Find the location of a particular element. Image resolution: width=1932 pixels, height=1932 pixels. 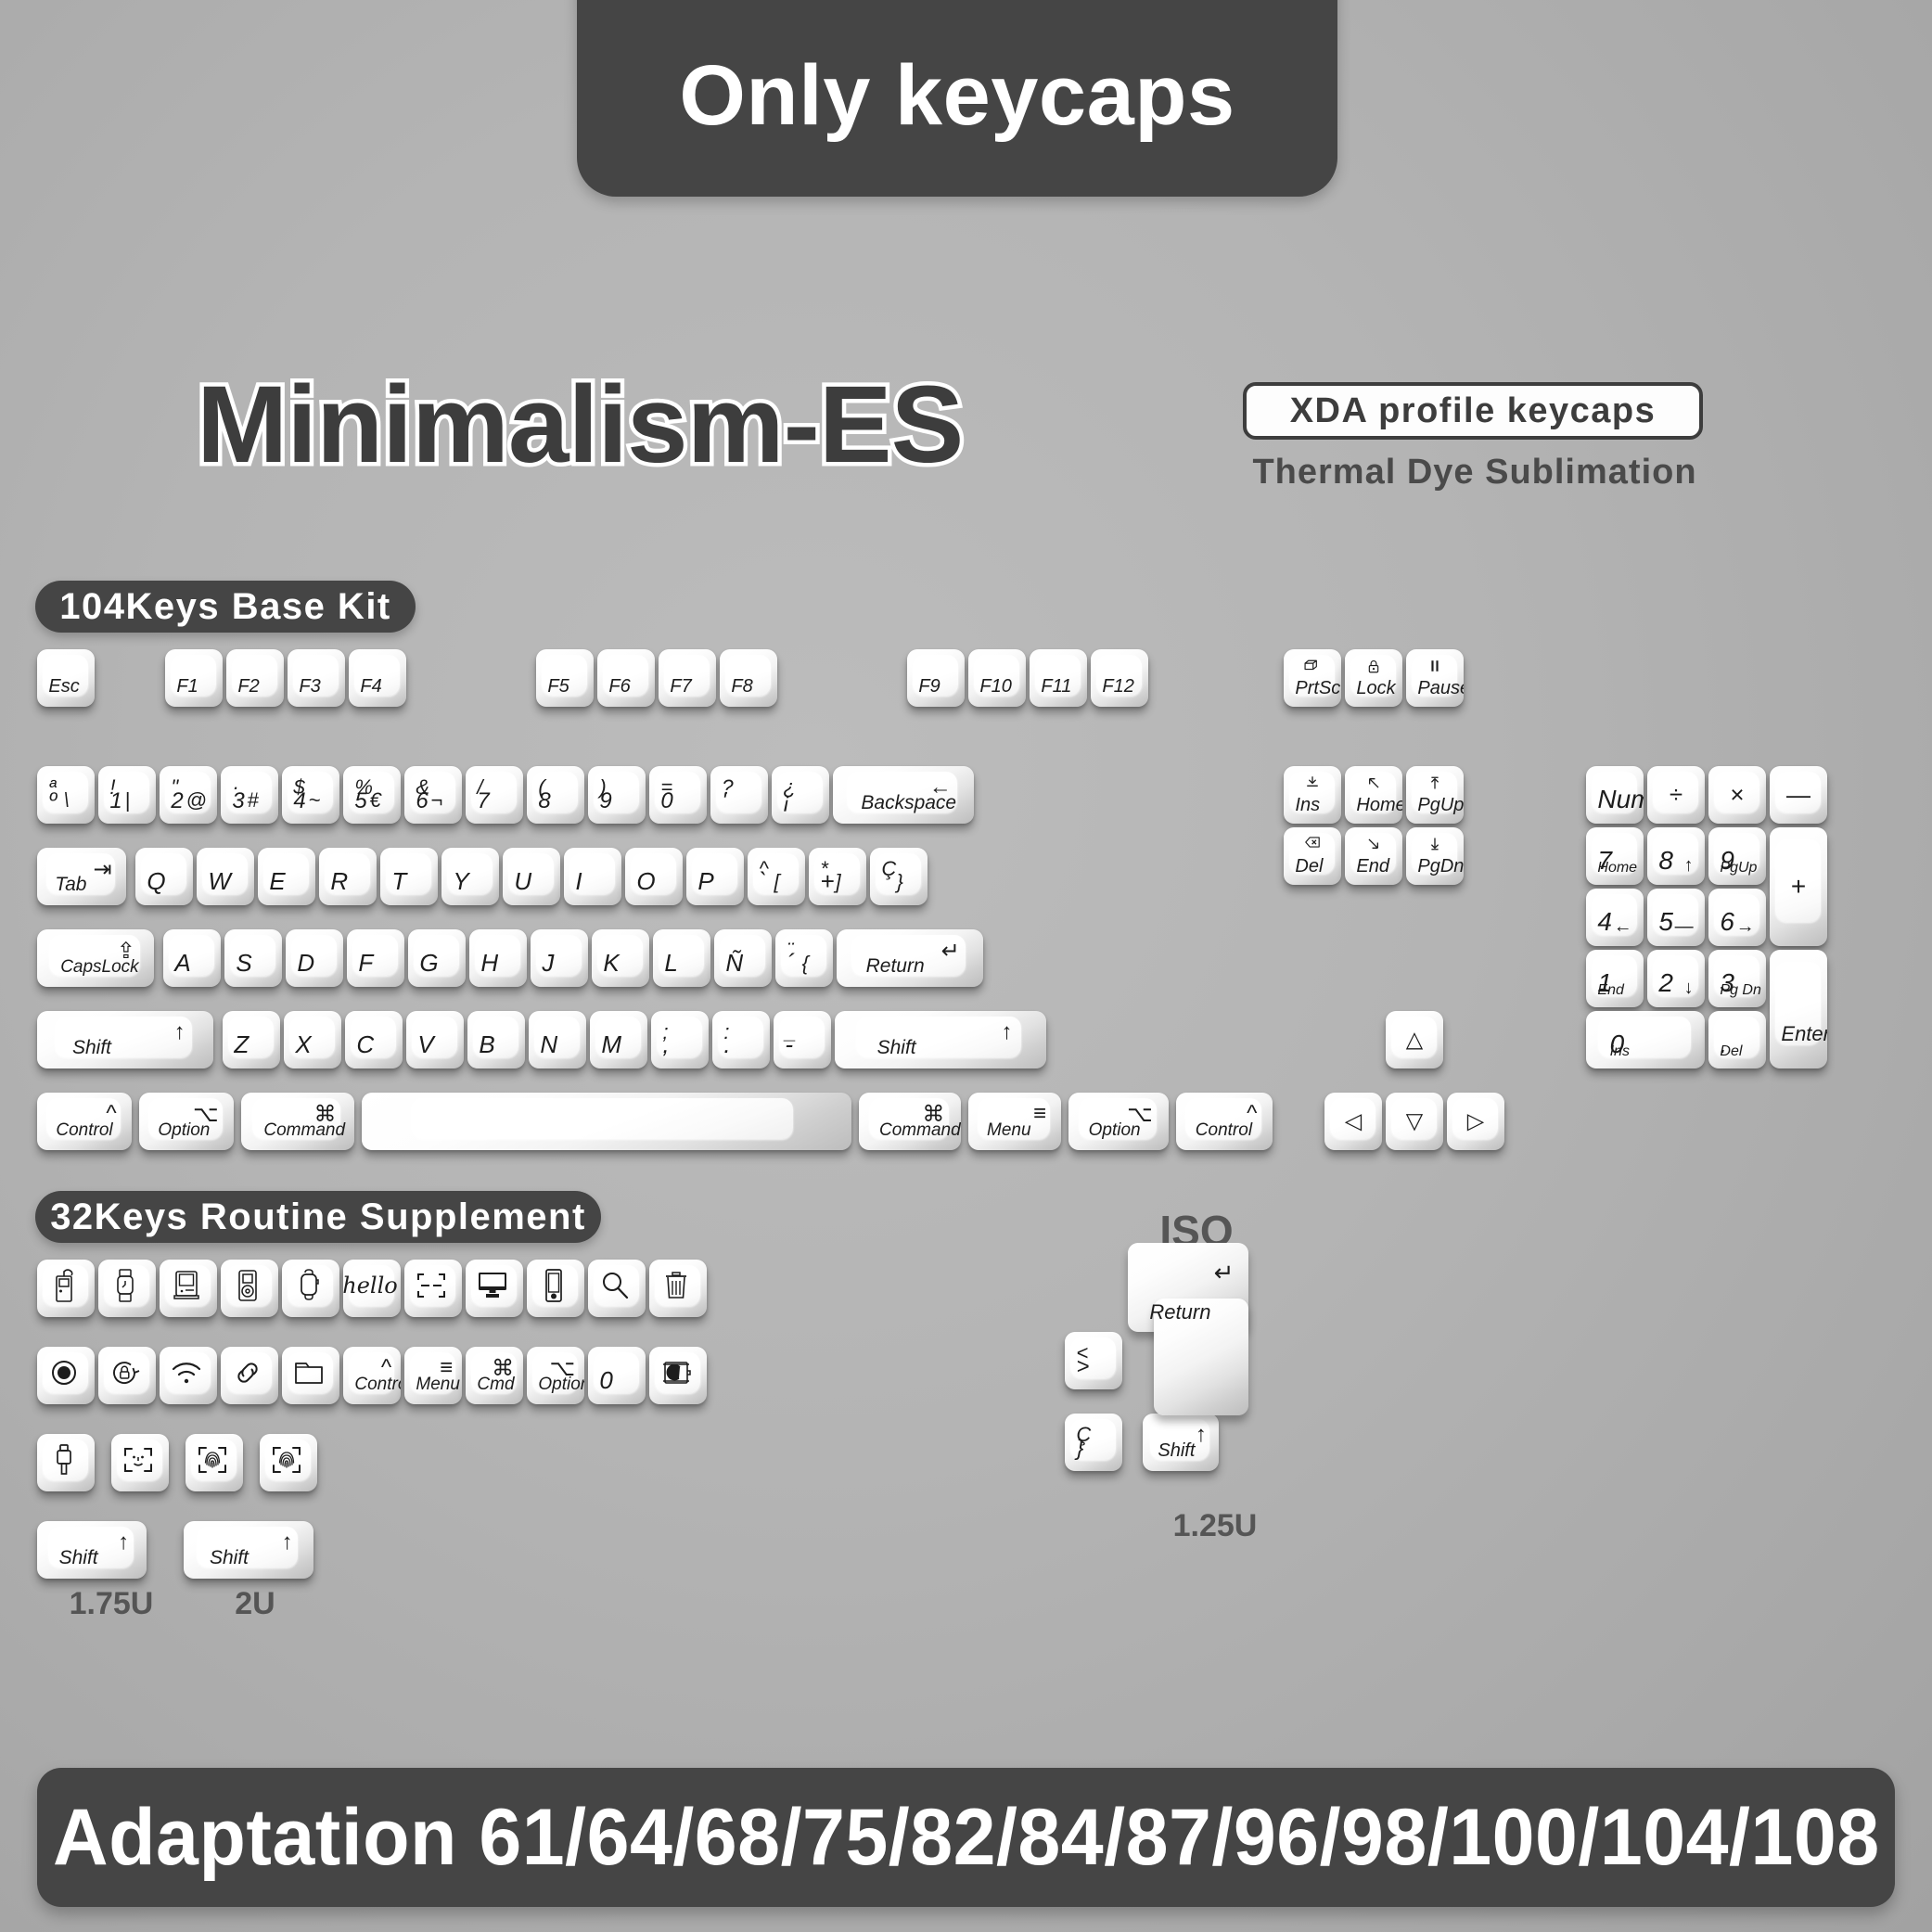

key-j: J is located at coordinates (559, 958).